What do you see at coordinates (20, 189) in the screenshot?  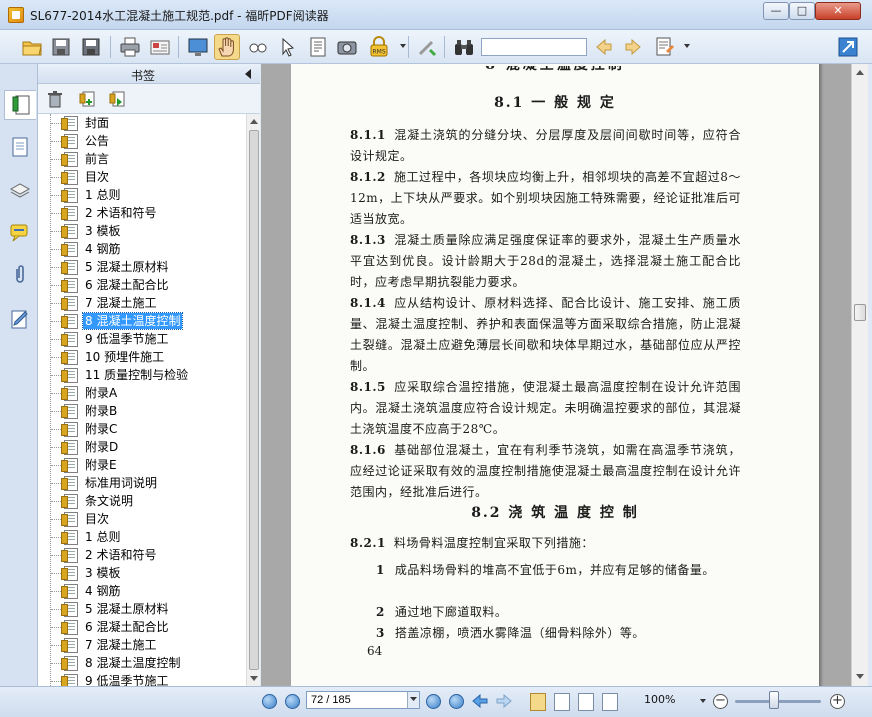 I see `layers-tab-icon` at bounding box center [20, 189].